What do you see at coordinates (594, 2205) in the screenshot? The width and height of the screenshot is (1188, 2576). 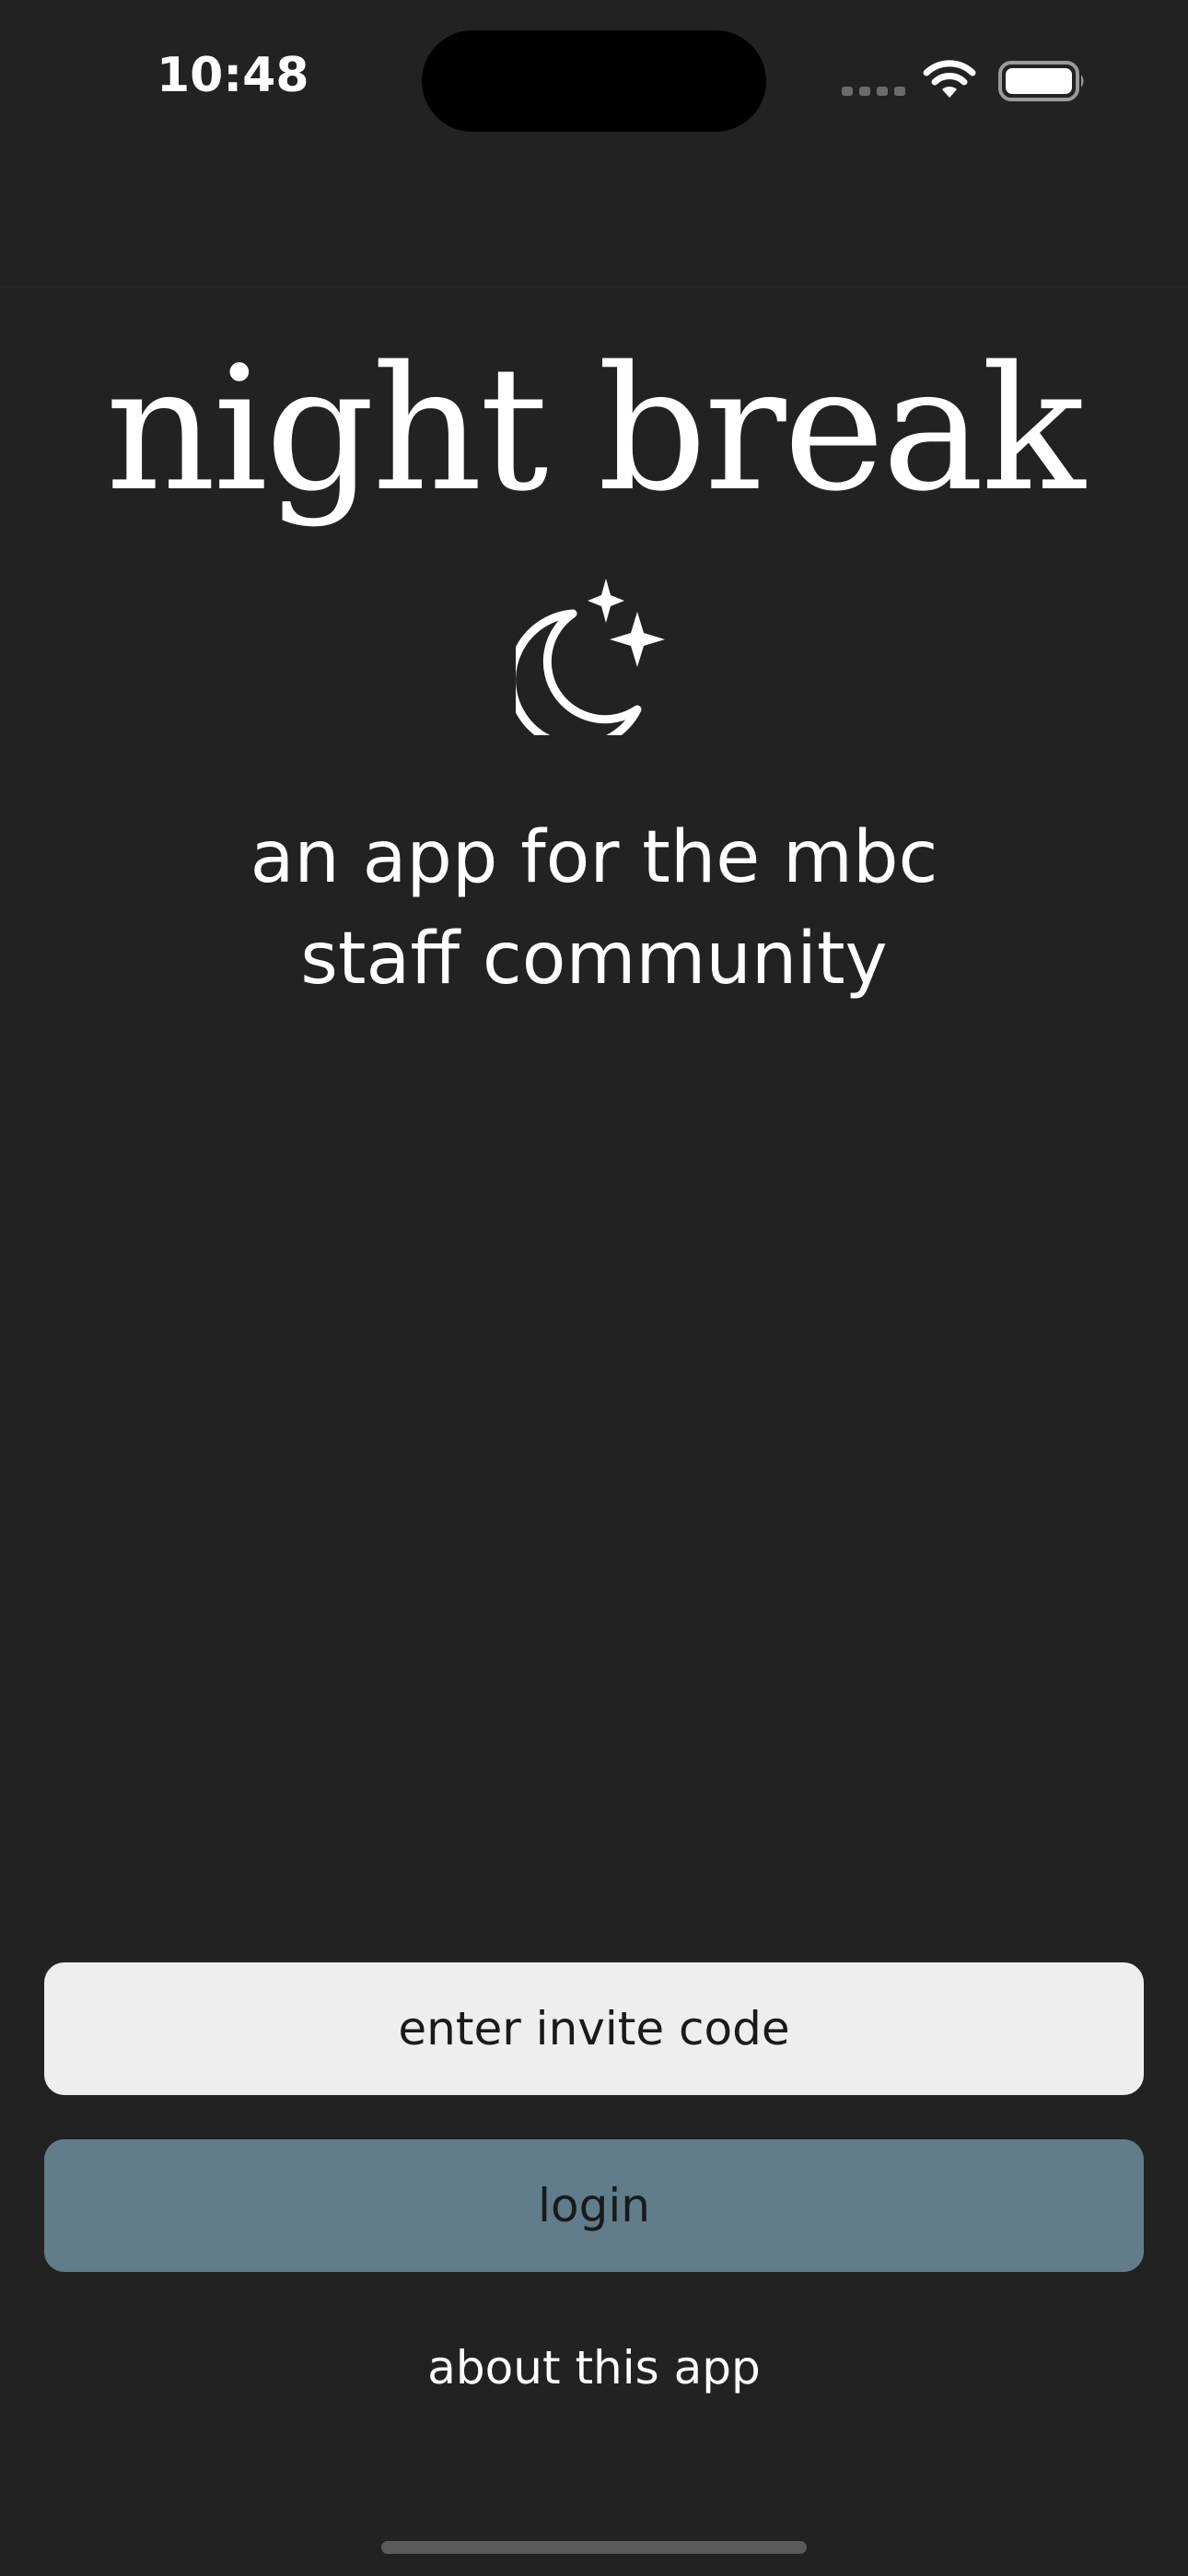 I see `login-button: login` at bounding box center [594, 2205].